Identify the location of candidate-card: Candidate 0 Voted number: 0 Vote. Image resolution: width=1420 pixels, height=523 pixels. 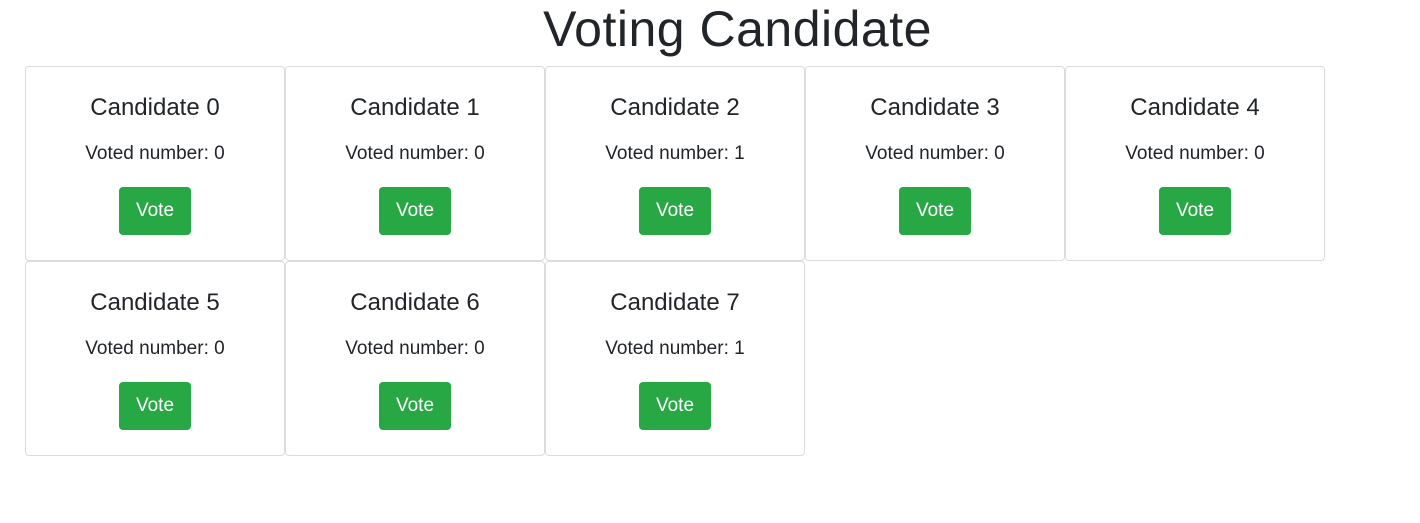
(155, 163).